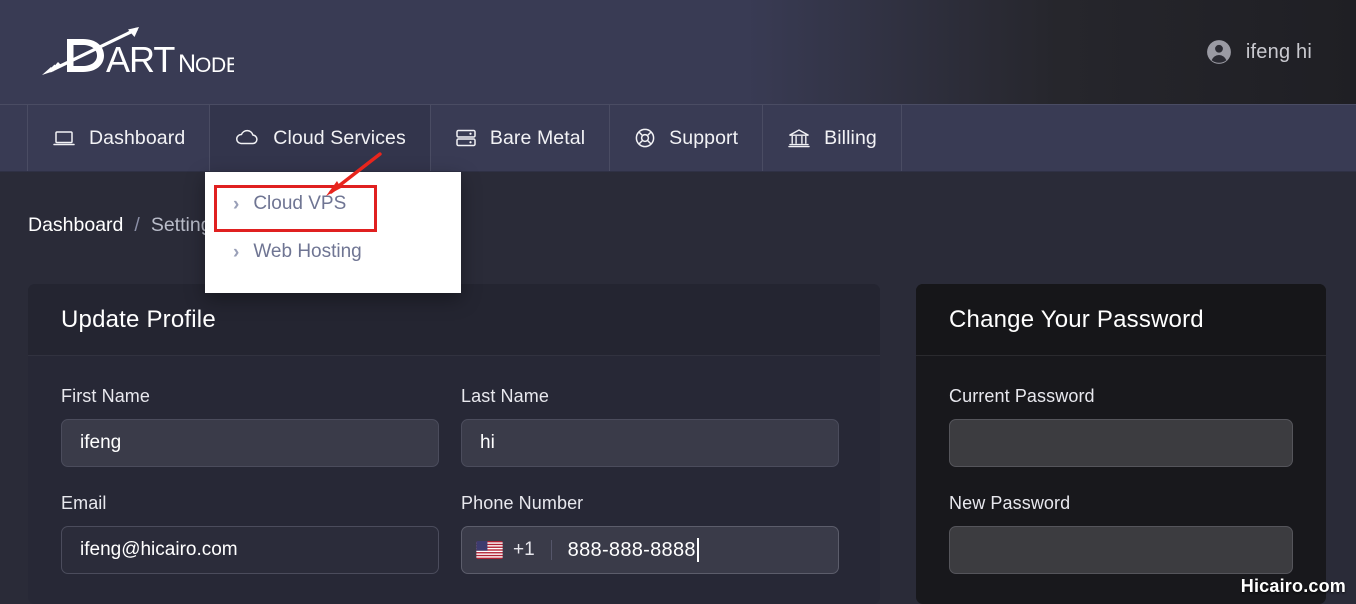 The height and width of the screenshot is (604, 1356). I want to click on dartnode-logo: ART N ODE, so click(134, 52).